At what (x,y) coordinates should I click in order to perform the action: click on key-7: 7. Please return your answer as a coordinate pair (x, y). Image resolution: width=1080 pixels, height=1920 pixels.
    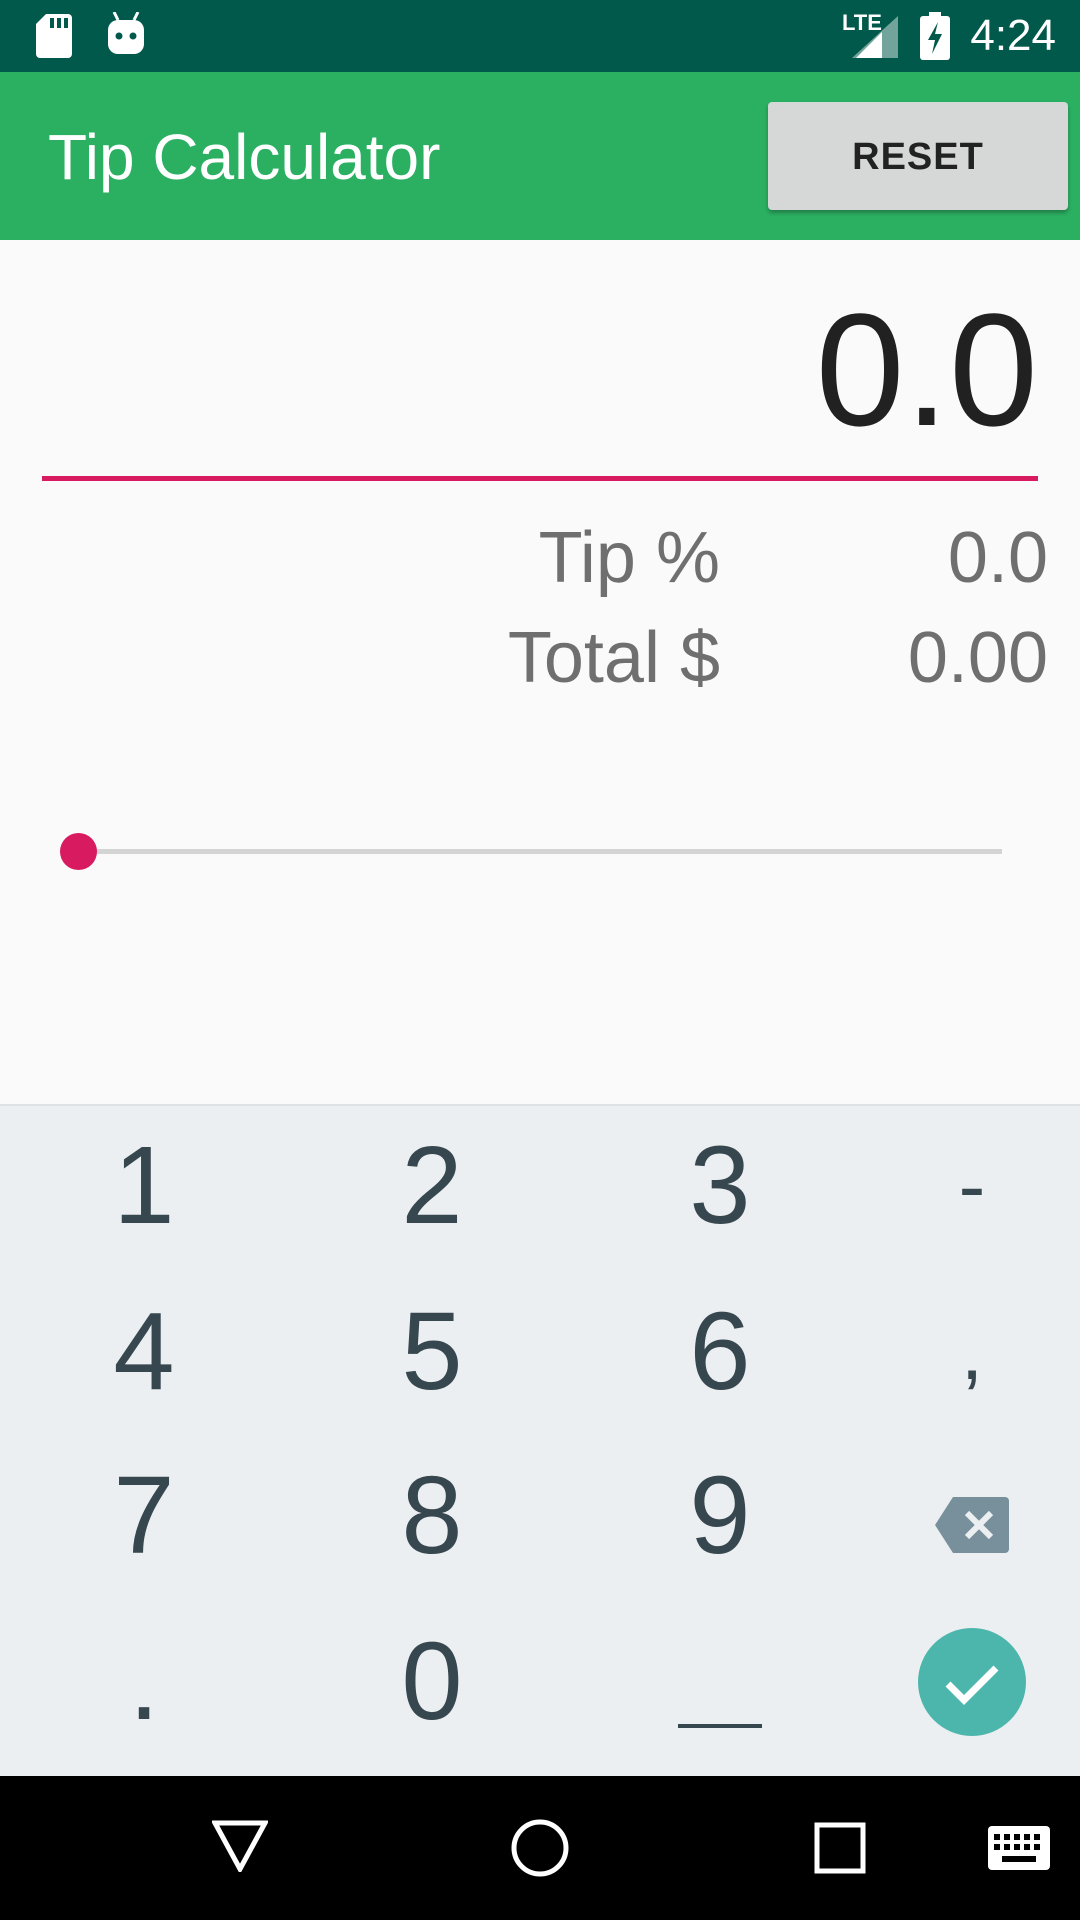
    Looking at the image, I should click on (144, 1516).